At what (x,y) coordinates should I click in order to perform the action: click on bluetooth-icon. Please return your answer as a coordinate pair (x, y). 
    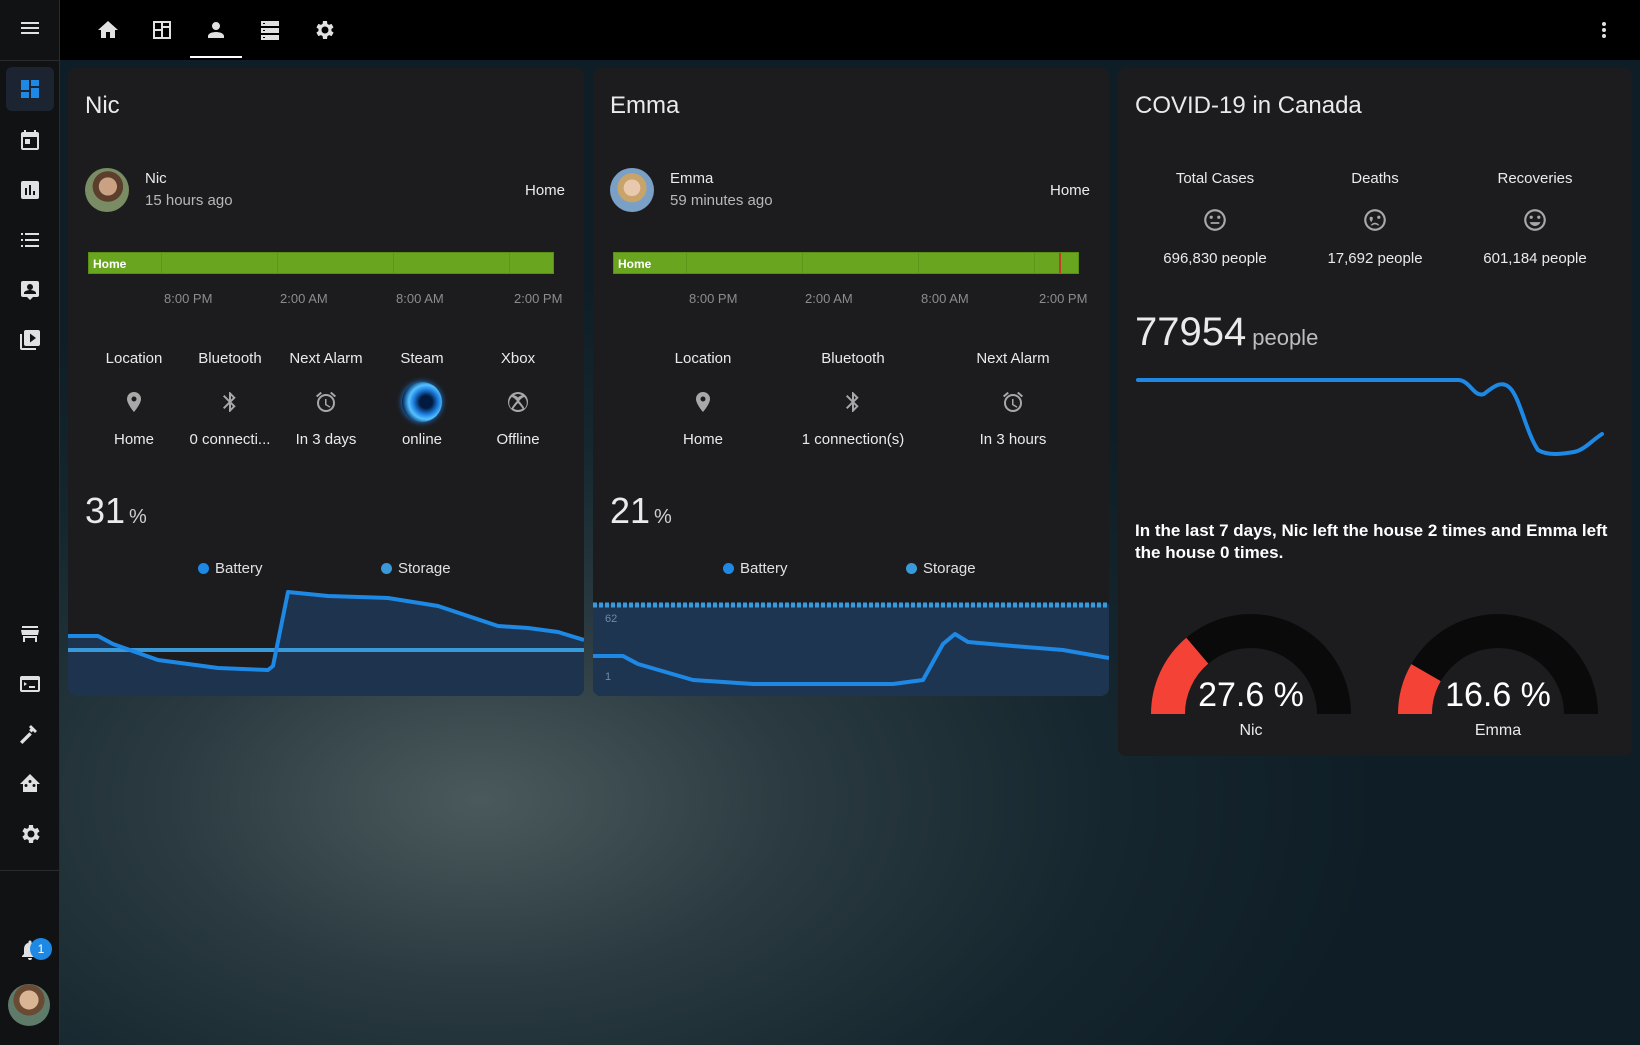
    Looking at the image, I should click on (229, 402).